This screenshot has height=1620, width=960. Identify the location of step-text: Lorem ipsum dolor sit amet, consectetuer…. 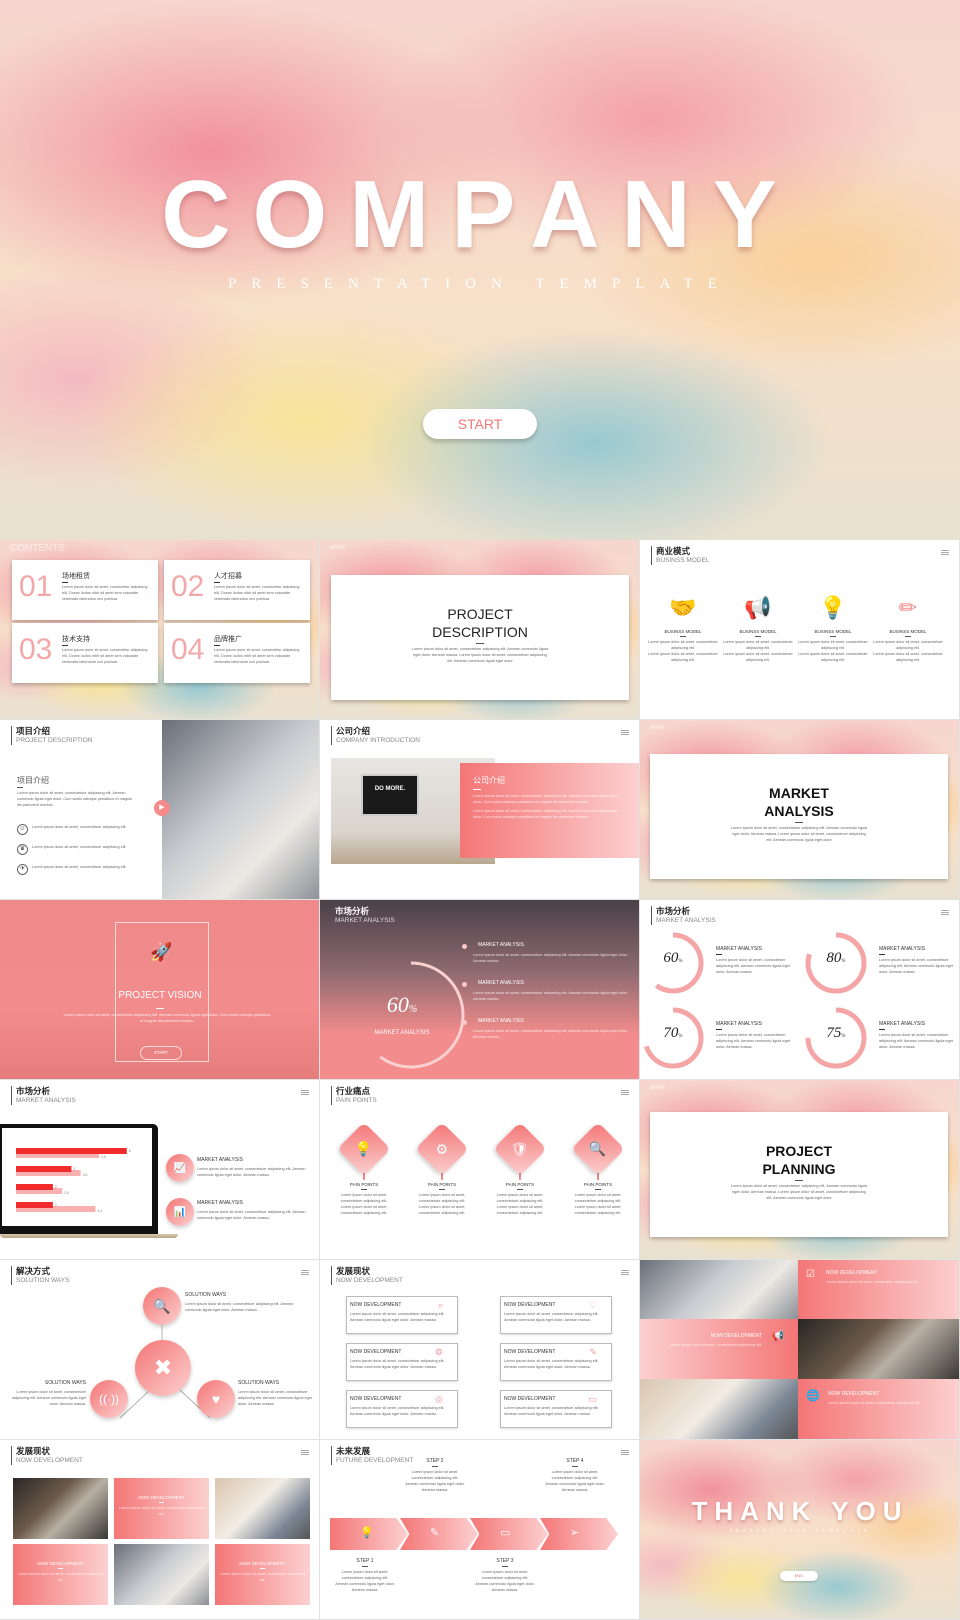
(575, 1481).